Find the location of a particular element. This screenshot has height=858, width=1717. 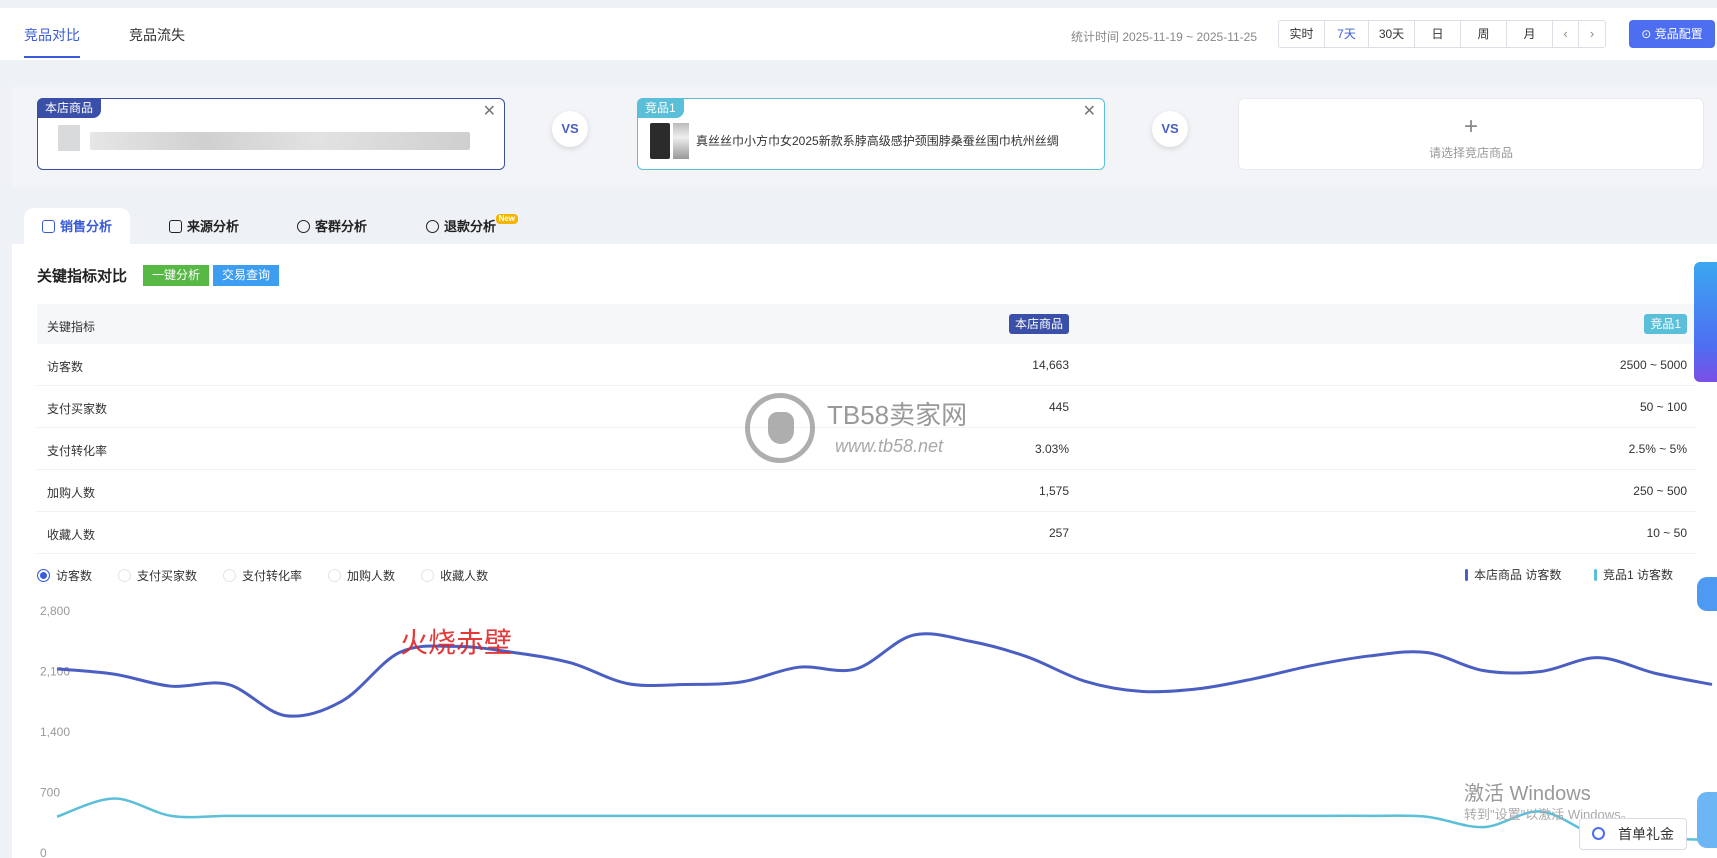

shopping-bag-icon is located at coordinates (48, 226).